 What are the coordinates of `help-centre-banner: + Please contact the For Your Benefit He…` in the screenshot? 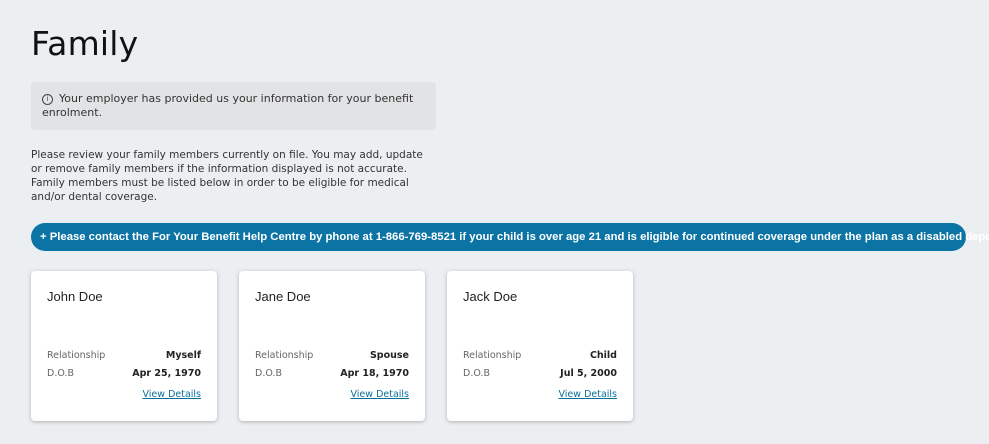 It's located at (510, 237).